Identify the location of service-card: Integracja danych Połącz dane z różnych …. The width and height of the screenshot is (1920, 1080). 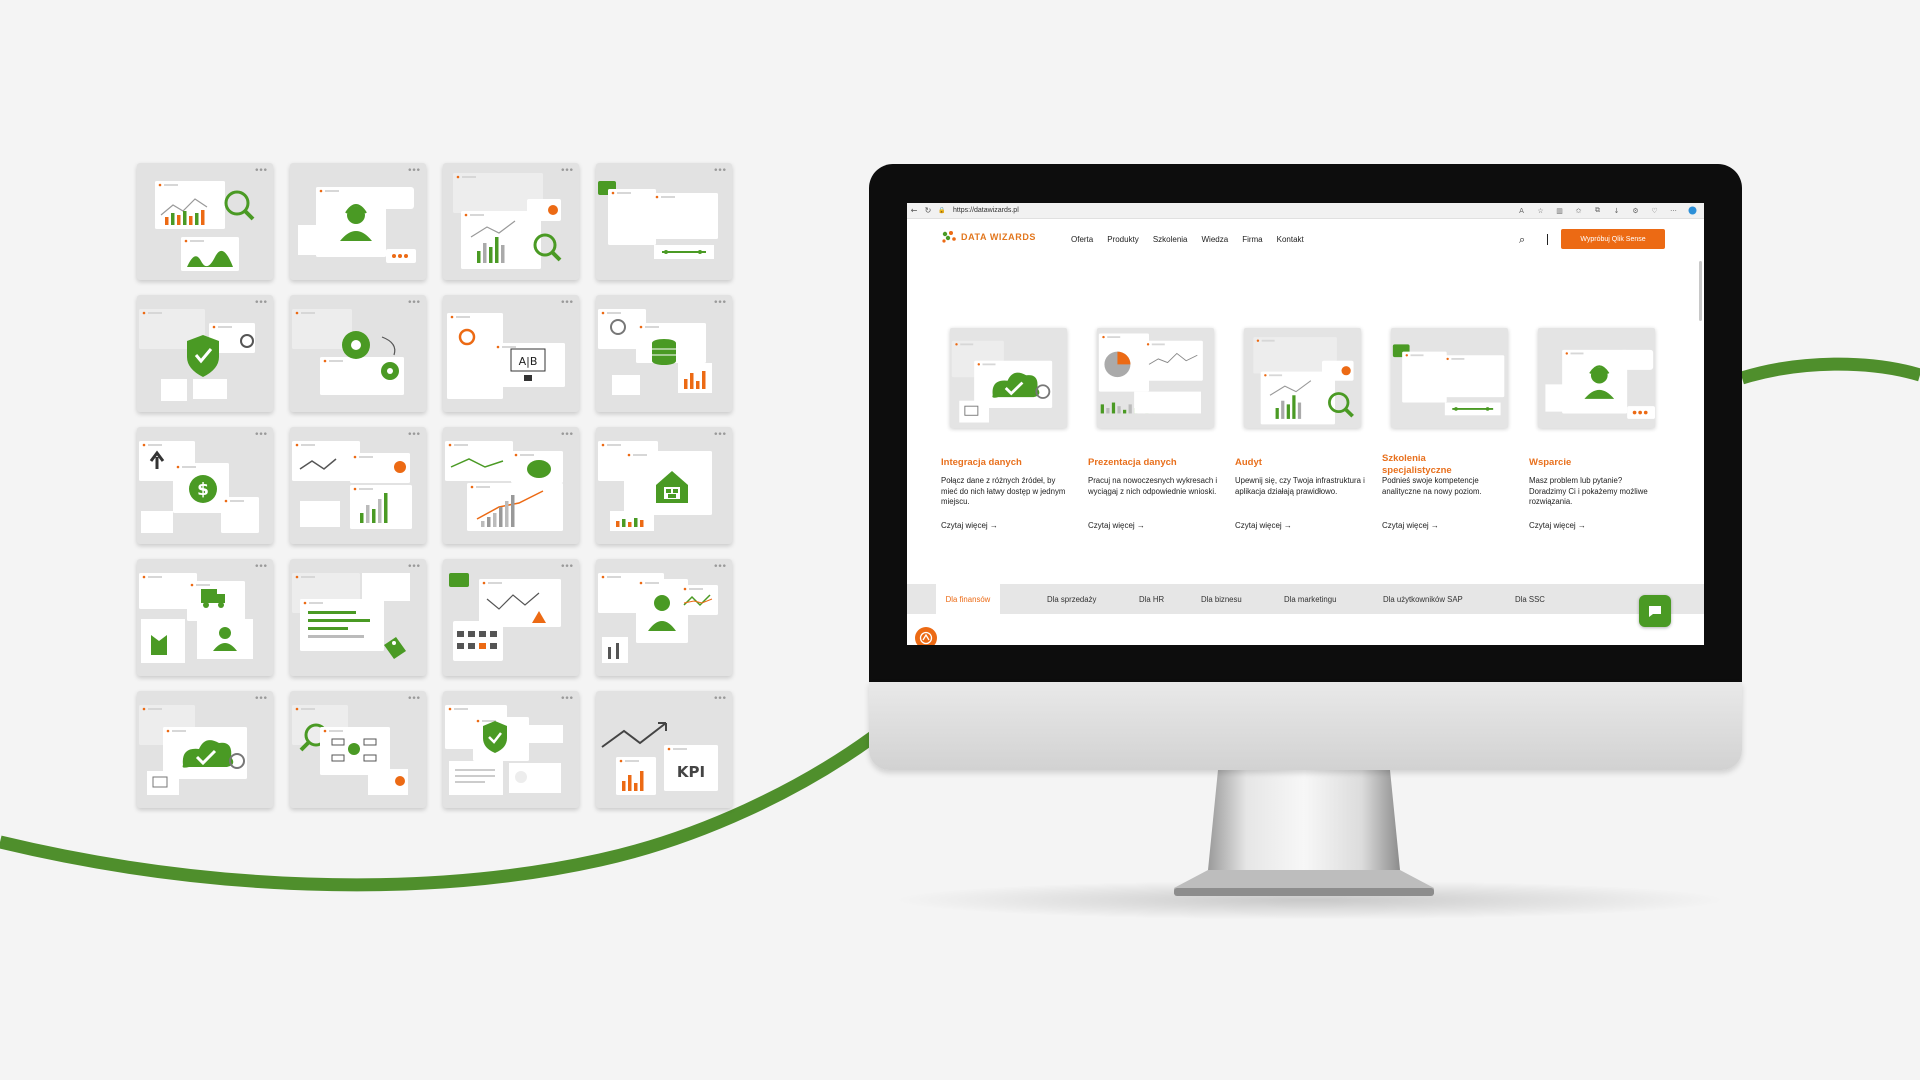
(1005, 429).